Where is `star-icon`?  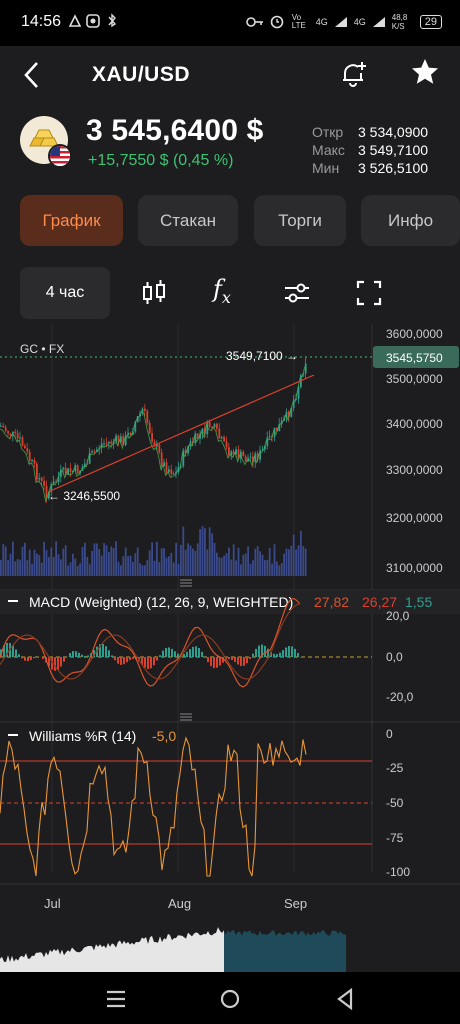 star-icon is located at coordinates (425, 76).